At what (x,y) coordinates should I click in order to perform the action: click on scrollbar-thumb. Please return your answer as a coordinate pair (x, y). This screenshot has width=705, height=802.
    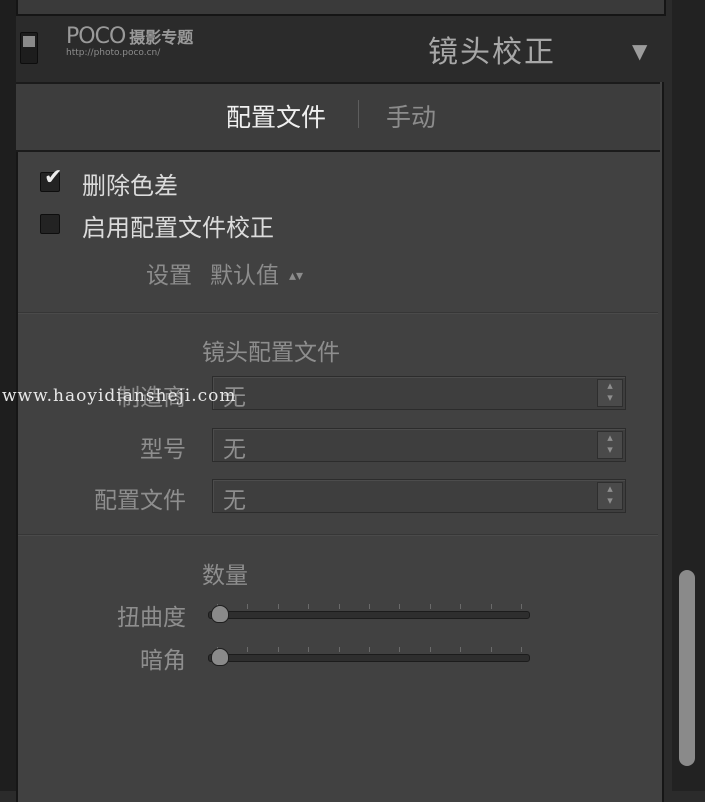
    Looking at the image, I should click on (687, 668).